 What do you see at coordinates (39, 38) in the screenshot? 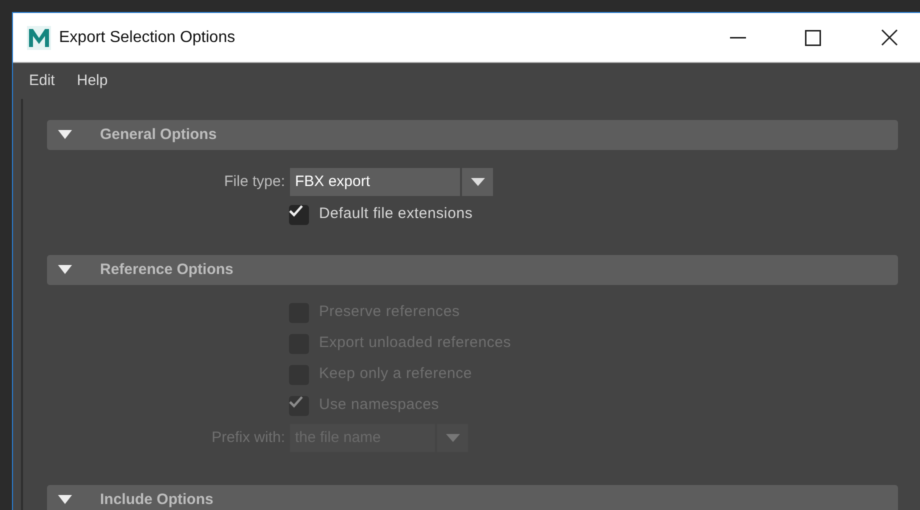
I see `app-logo-icon` at bounding box center [39, 38].